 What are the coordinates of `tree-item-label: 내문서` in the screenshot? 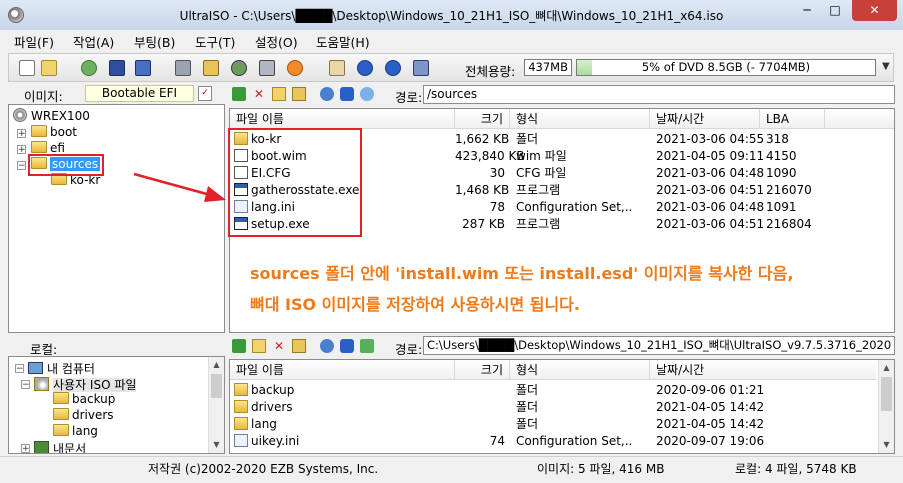 It's located at (70, 448).